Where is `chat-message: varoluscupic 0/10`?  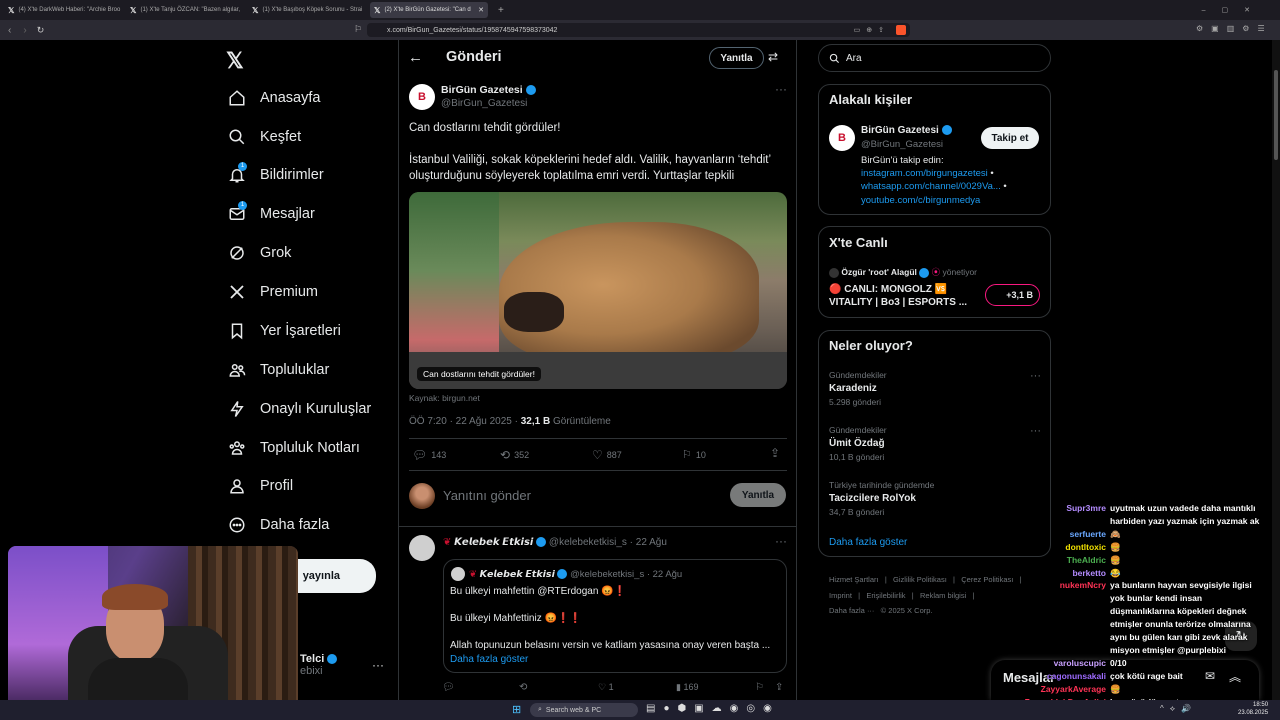 chat-message: varoluscupic 0/10 is located at coordinates (1071, 663).